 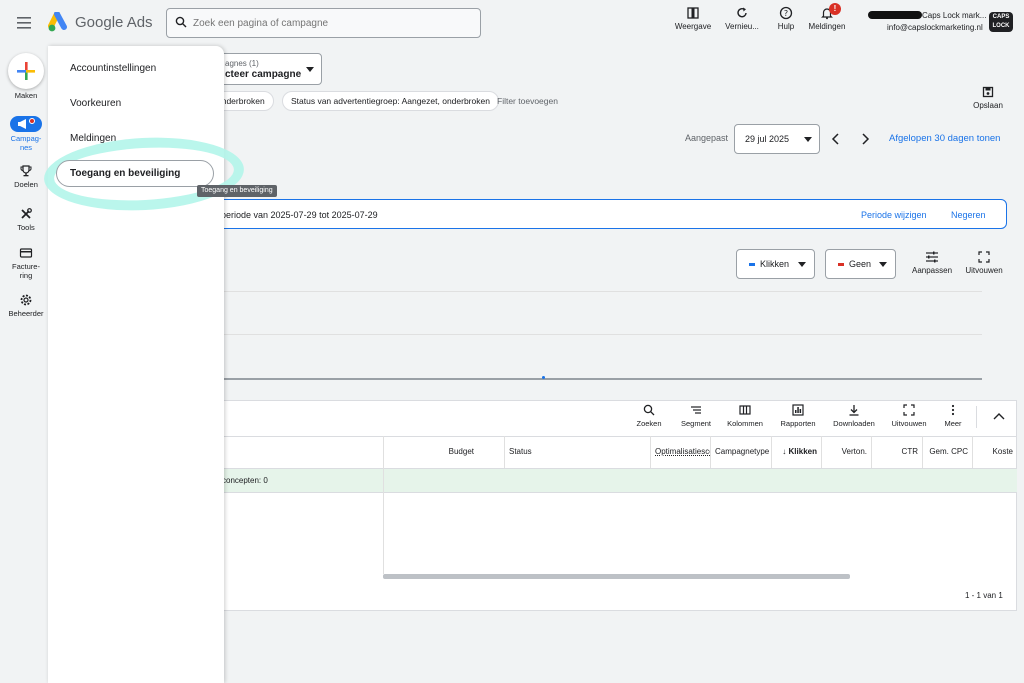 I want to click on campaign-select-caption: agnes (1), so click(x=242, y=63).